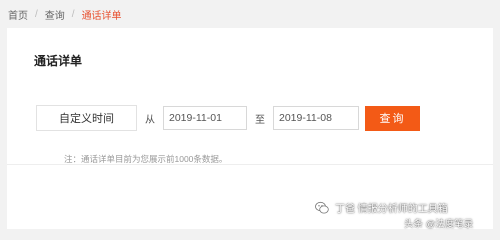 Image resolution: width=500 pixels, height=240 pixels. What do you see at coordinates (55, 14) in the screenshot?
I see `breadcrumb-query: 查询` at bounding box center [55, 14].